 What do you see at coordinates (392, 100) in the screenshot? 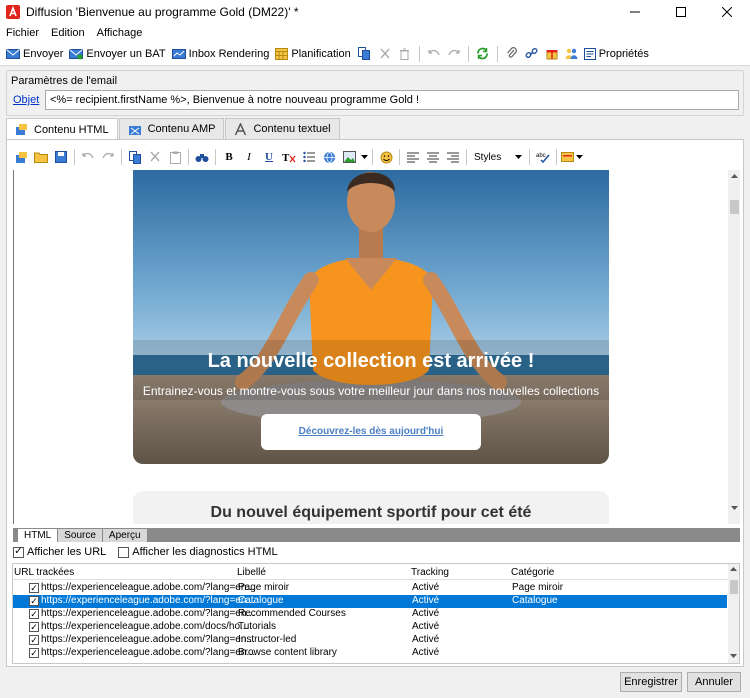
I see `subject-input` at bounding box center [392, 100].